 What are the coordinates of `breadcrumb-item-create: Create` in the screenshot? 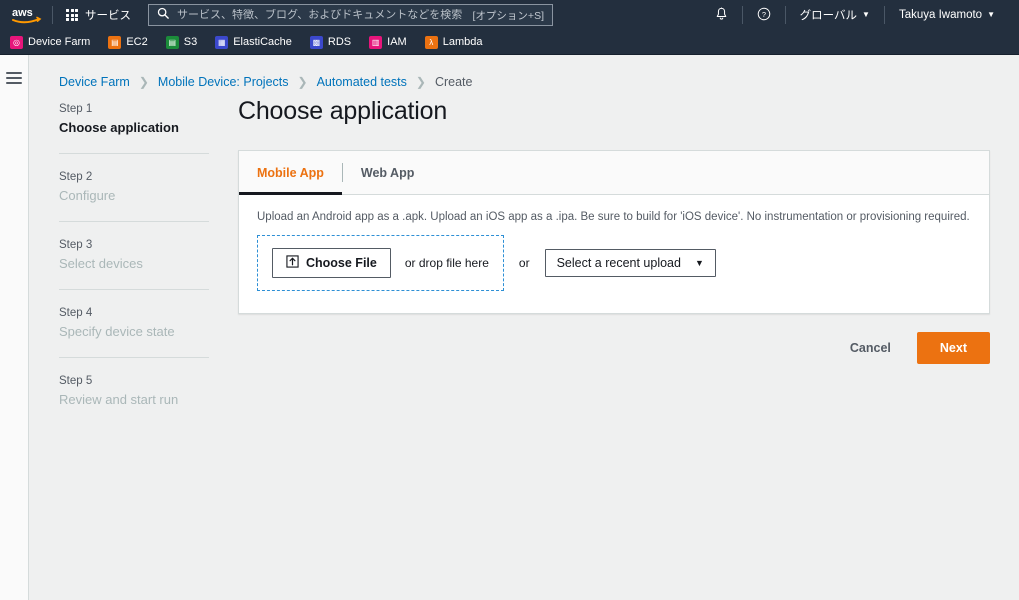 It's located at (453, 82).